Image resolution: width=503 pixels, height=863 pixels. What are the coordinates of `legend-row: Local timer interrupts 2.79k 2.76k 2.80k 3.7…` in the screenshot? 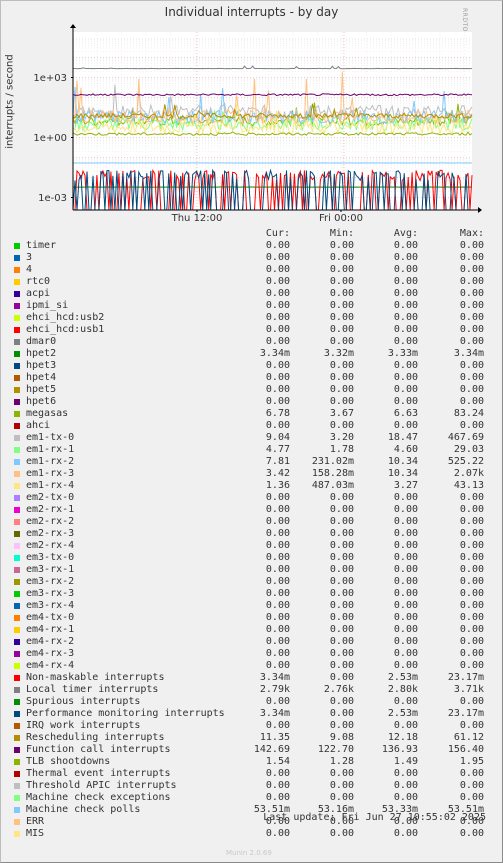 It's located at (251, 690).